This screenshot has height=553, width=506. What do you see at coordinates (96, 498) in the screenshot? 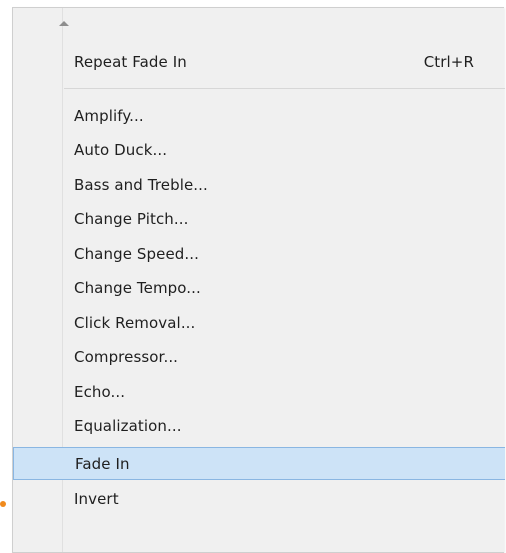
I see `menu-item-label: Invert` at bounding box center [96, 498].